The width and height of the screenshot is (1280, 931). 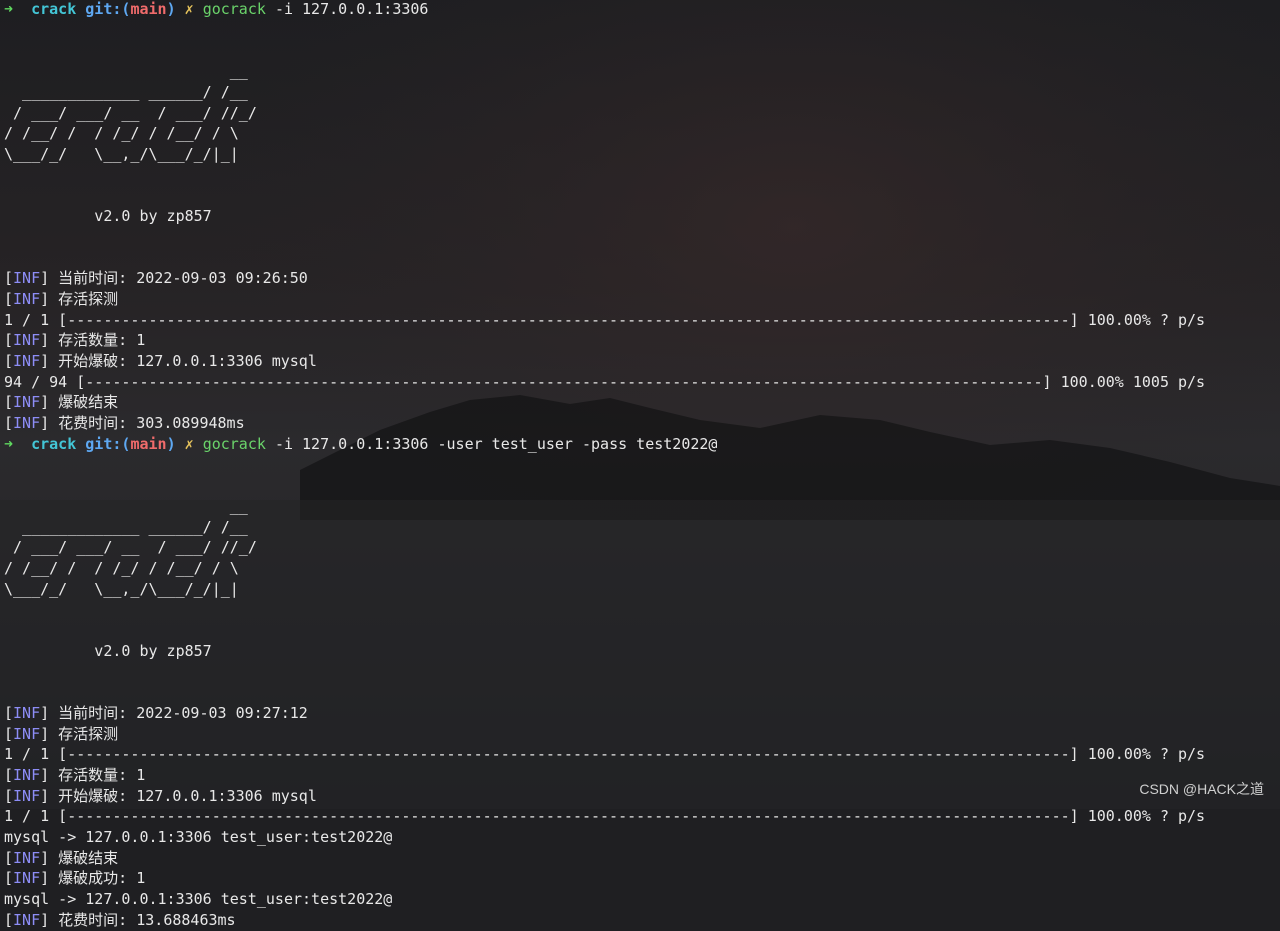 I want to click on log-line: [INF] 当前时间: 2022-09-03 09:26:50, so click(x=156, y=278).